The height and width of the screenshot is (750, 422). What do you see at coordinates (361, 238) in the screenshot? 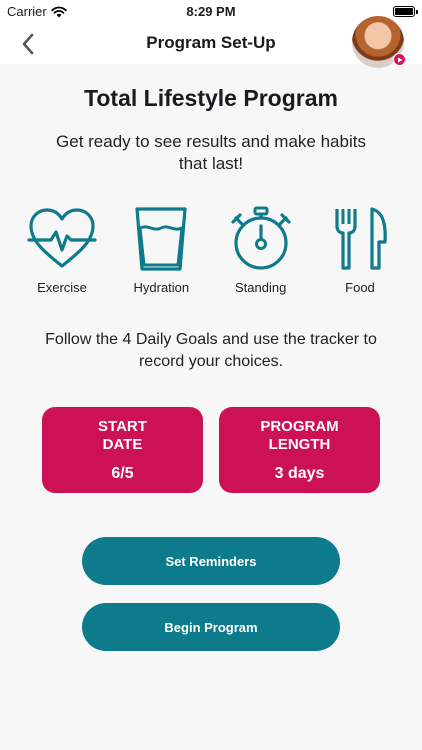
I see `fork-knife-icon` at bounding box center [361, 238].